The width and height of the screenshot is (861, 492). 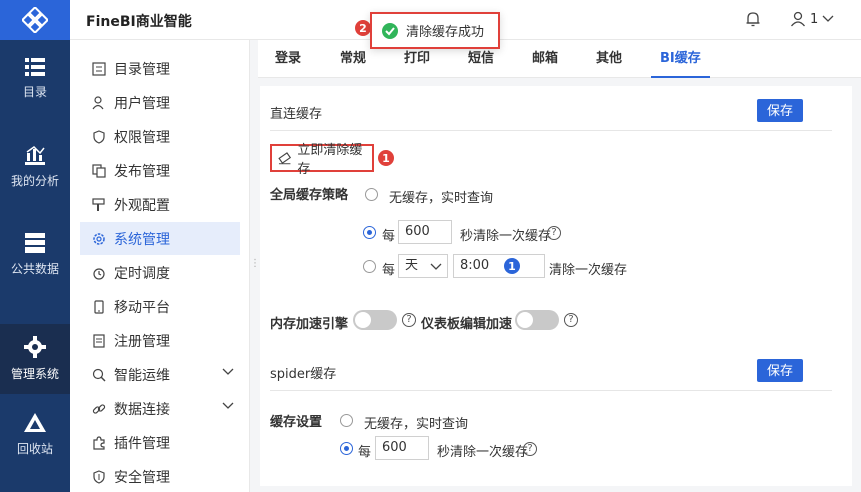 What do you see at coordinates (35, 435) in the screenshot?
I see `rail-item-recycle-bin: 回收站` at bounding box center [35, 435].